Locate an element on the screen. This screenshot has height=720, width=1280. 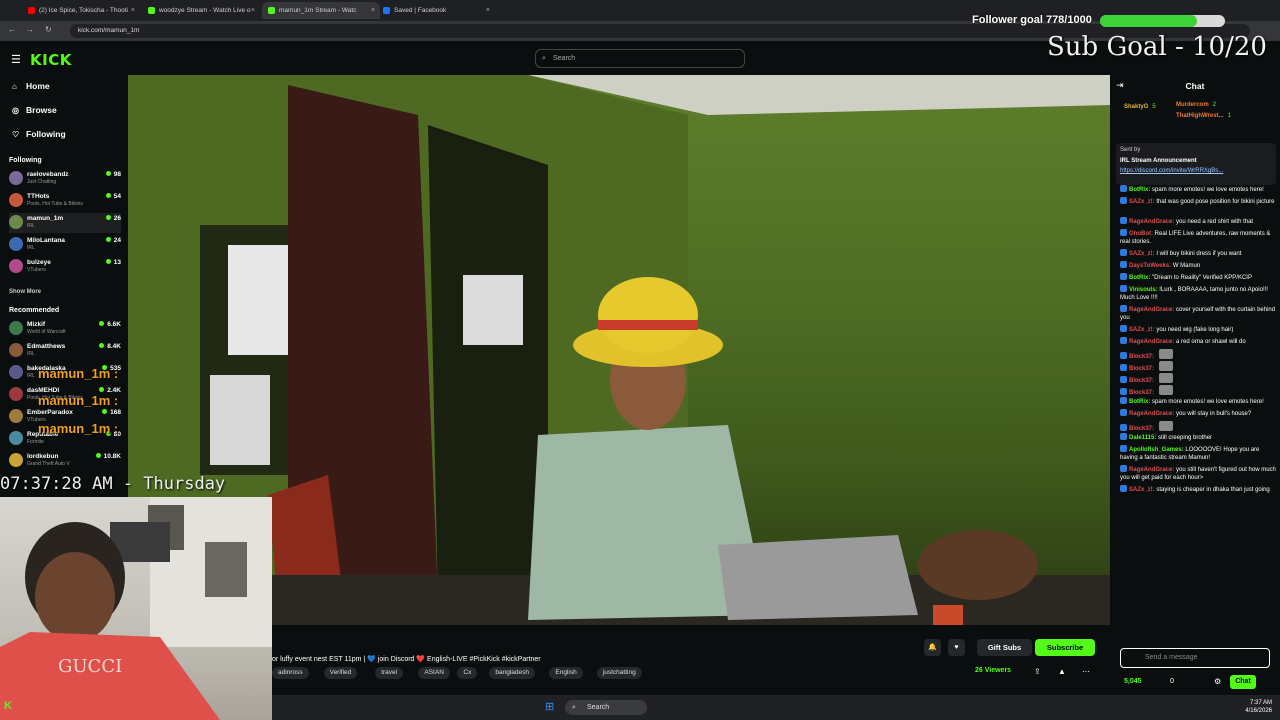
picture-frame is located at coordinates (226, 569).